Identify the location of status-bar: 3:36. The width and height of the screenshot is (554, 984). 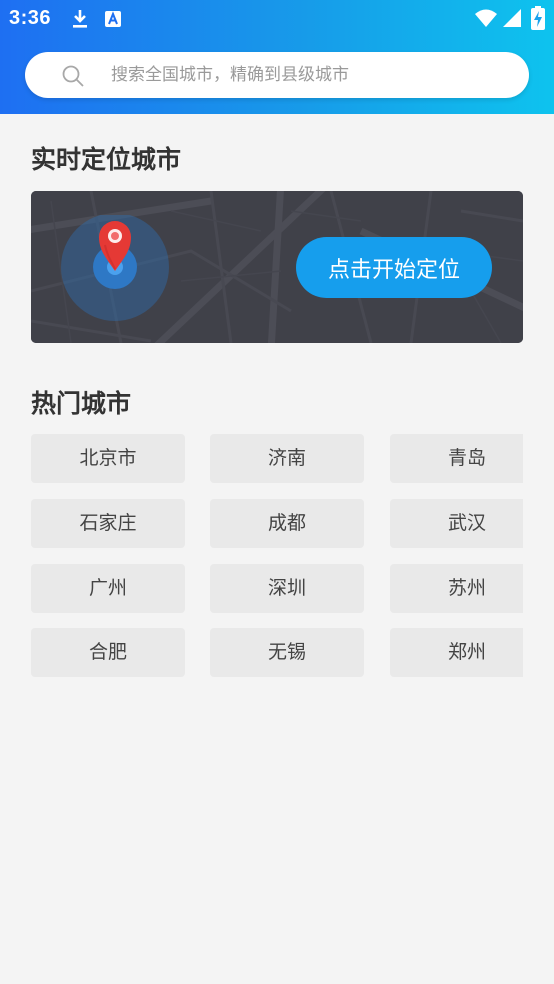
(277, 19).